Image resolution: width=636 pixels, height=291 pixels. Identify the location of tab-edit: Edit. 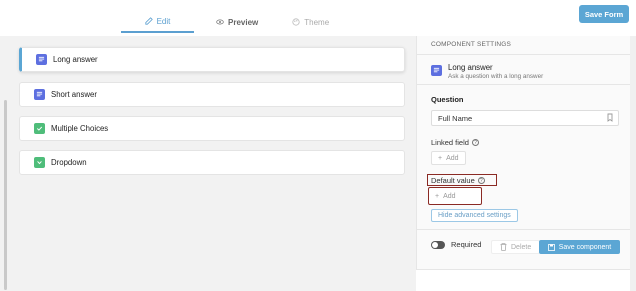
(157, 22).